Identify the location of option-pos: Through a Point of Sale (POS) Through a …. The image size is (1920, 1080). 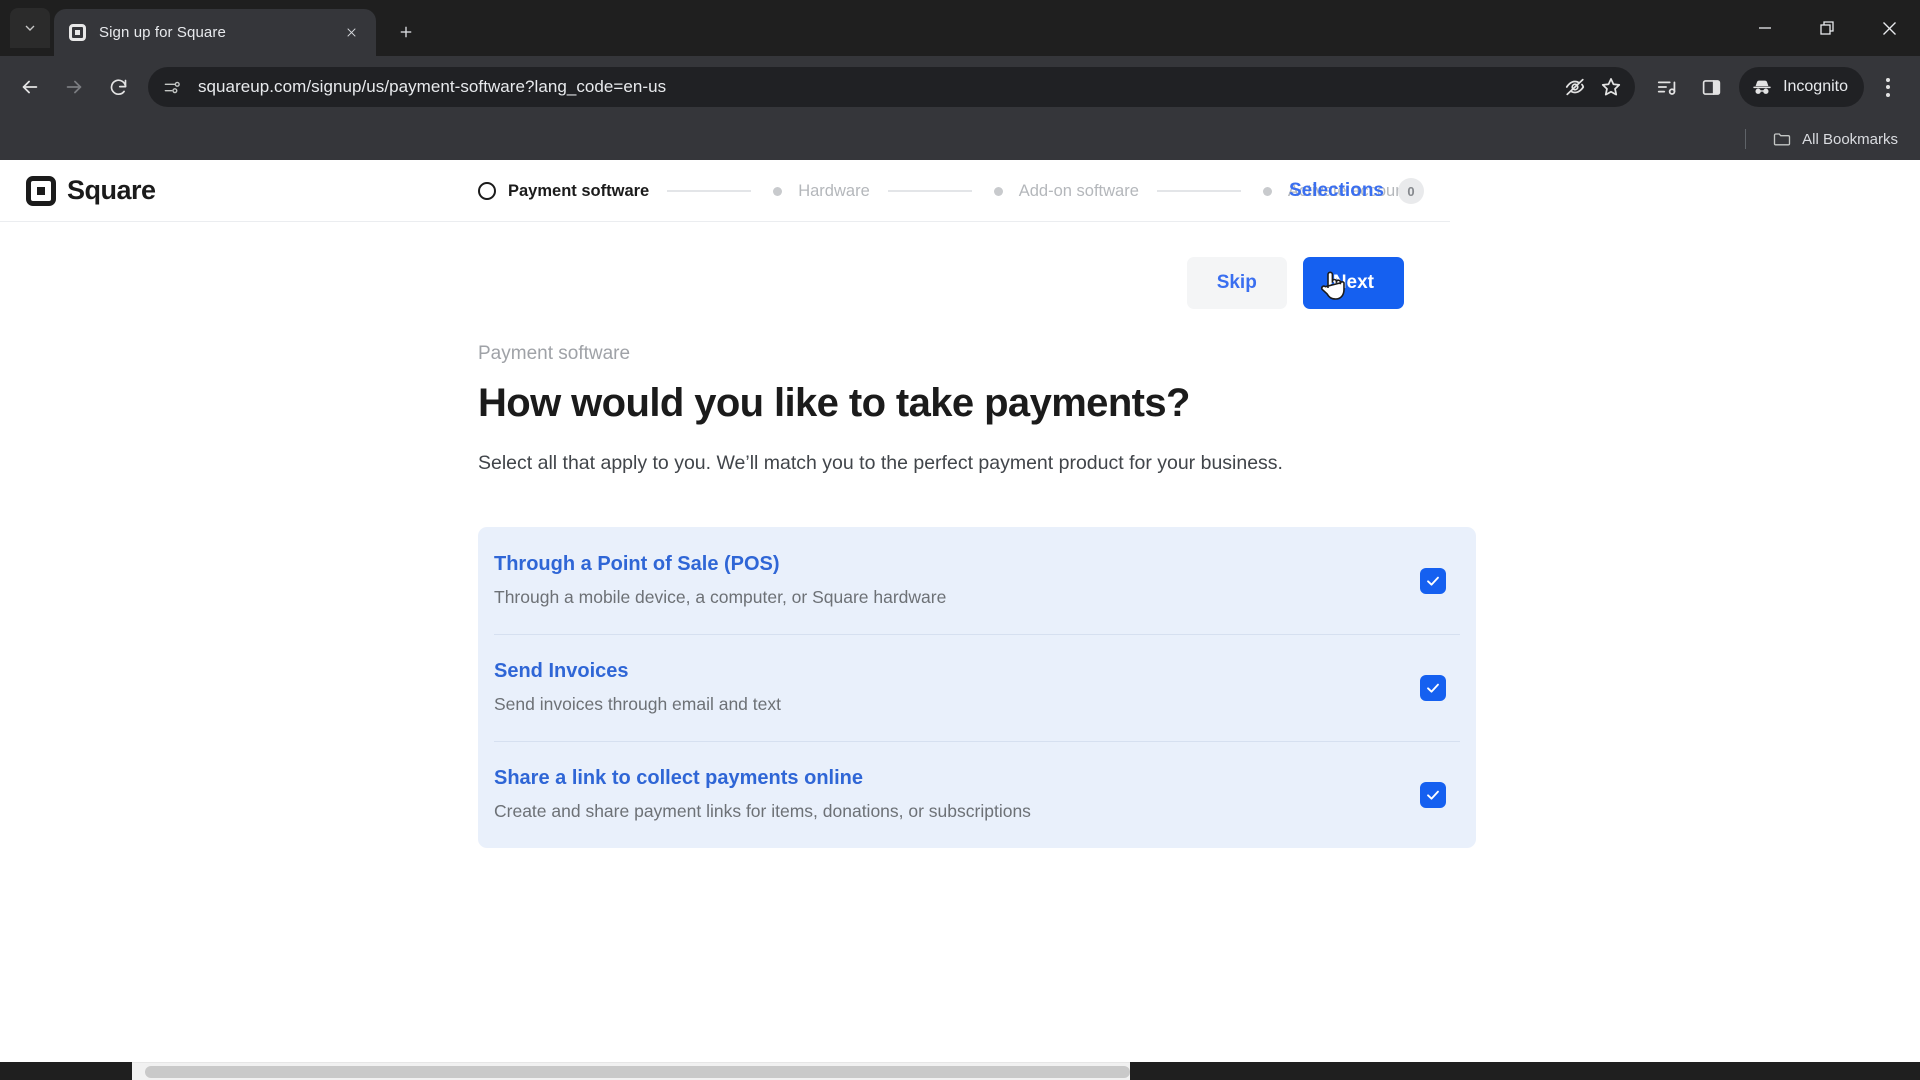
(977, 580).